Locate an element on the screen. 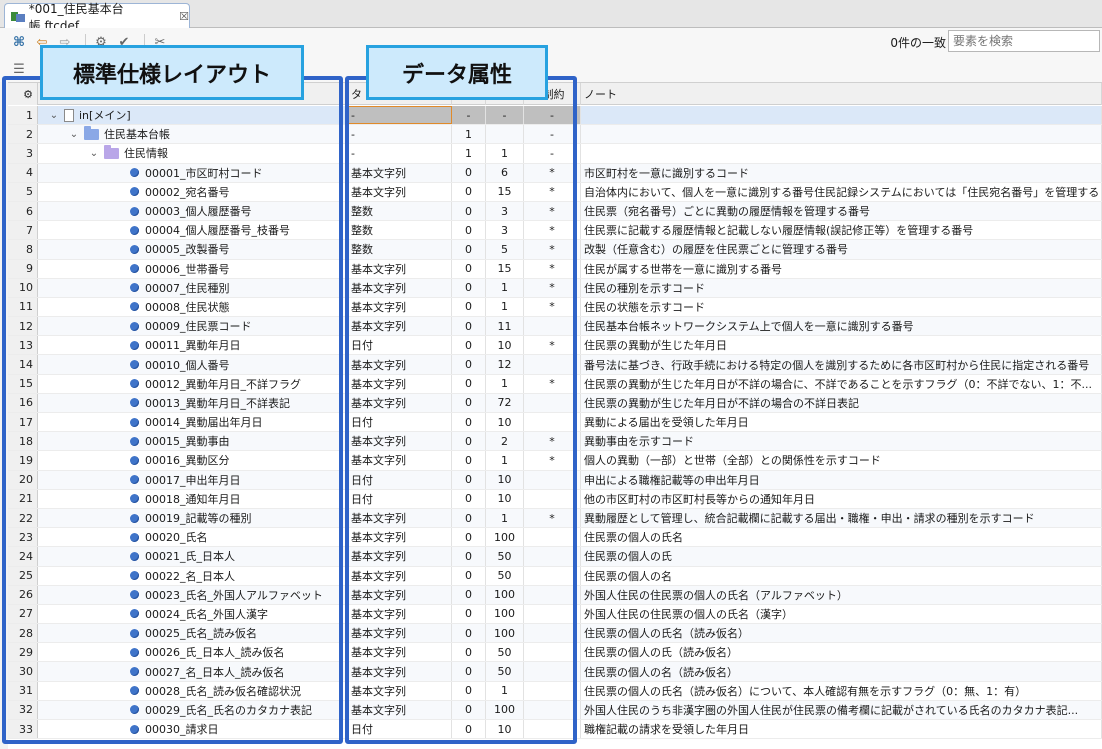 This screenshot has height=749, width=1102. note-cell: 他の市区町村の市区町村長等からの通知年月日 is located at coordinates (841, 498).